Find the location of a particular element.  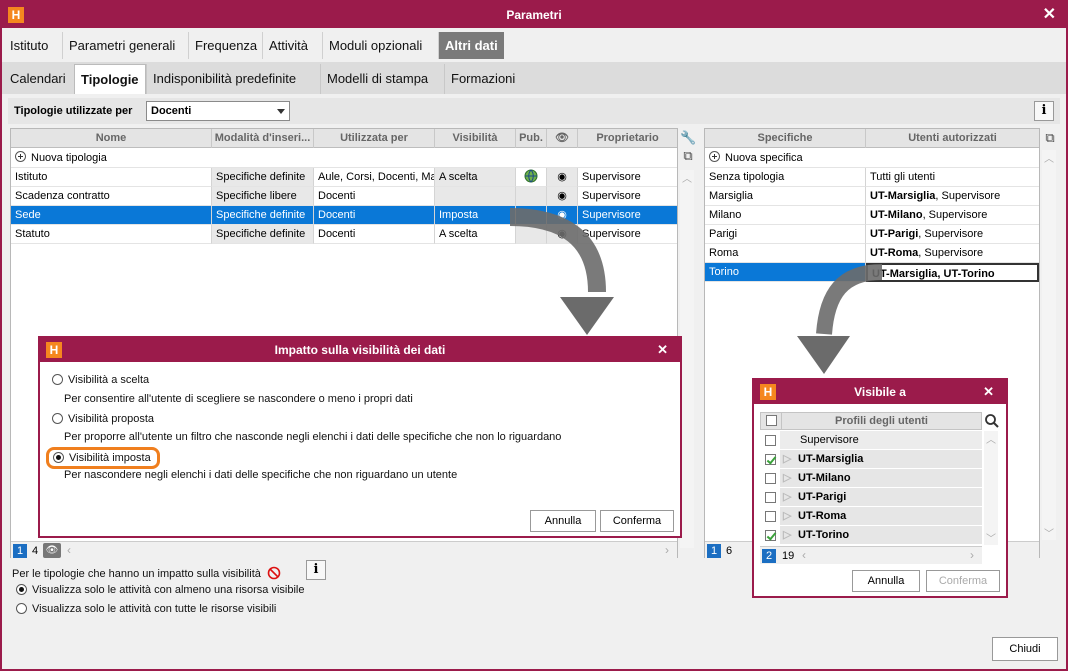

list-item: ▷ UT-Roma is located at coordinates (871, 516).